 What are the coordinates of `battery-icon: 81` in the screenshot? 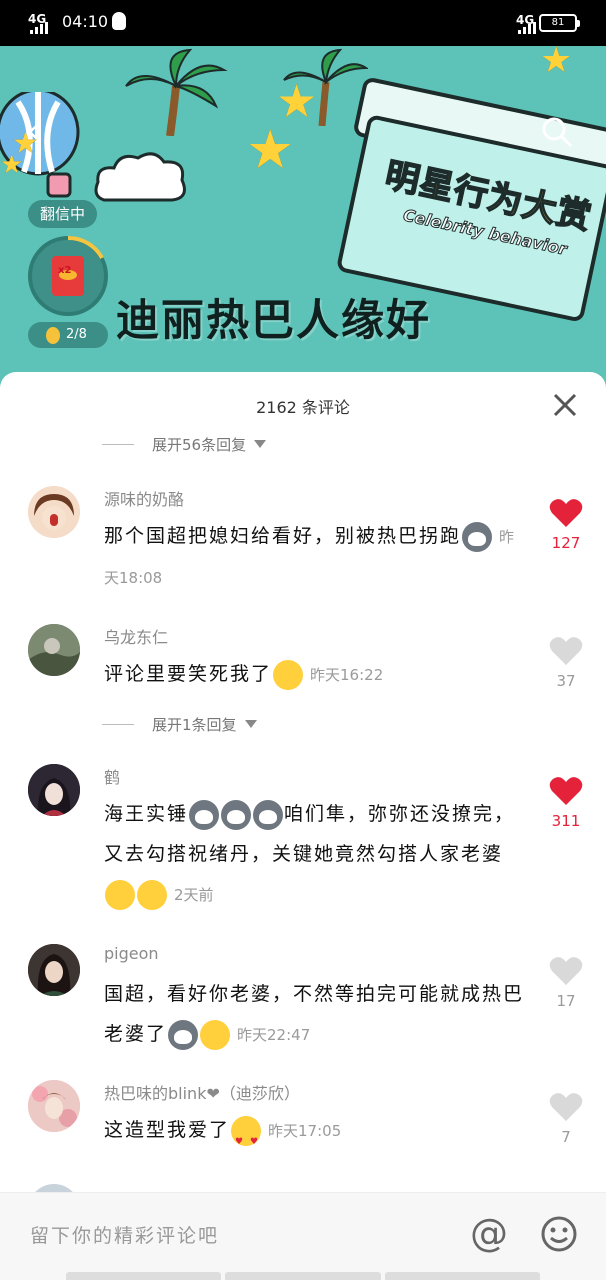 It's located at (559, 23).